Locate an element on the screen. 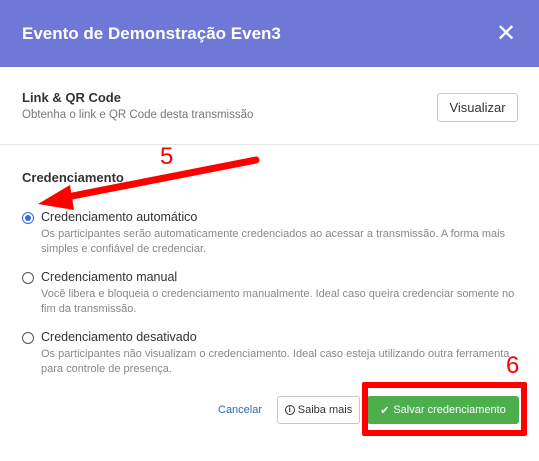 The width and height of the screenshot is (539, 461). annotation-arrow is located at coordinates (149, 183).